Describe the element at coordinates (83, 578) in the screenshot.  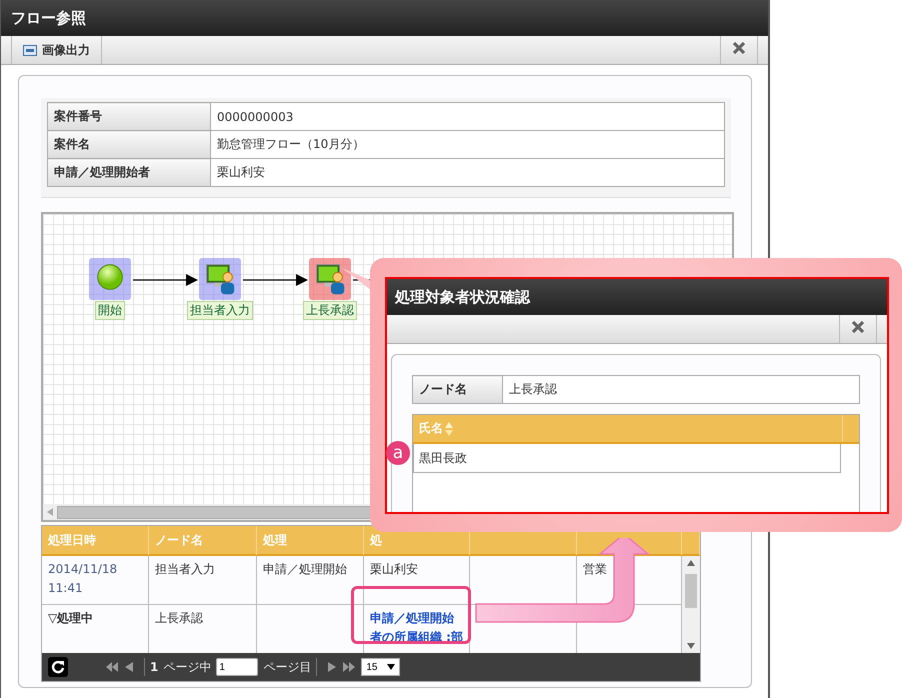
I see `date-text: 2014/11/18 11:41` at that location.